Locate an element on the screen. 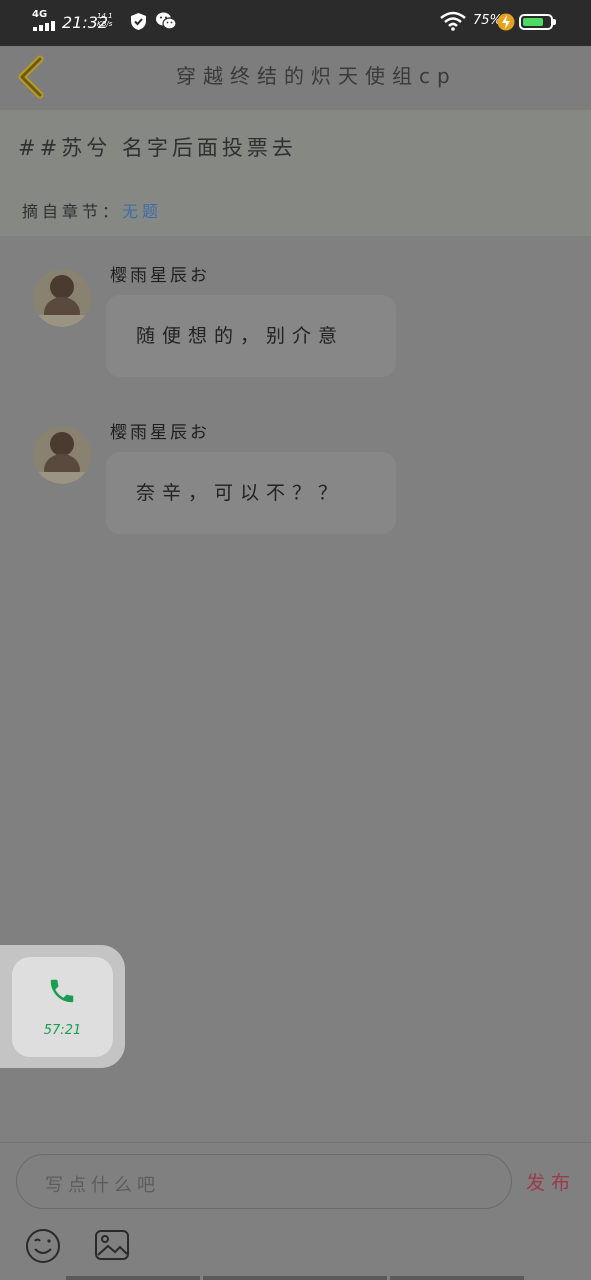  comment-input: 写点什么吧 is located at coordinates (264, 1181).